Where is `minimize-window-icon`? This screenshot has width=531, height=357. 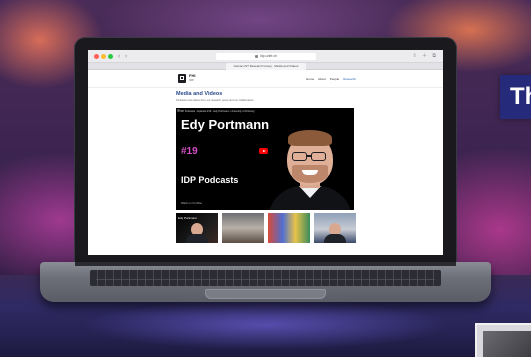
minimize-window-icon is located at coordinates (103, 56).